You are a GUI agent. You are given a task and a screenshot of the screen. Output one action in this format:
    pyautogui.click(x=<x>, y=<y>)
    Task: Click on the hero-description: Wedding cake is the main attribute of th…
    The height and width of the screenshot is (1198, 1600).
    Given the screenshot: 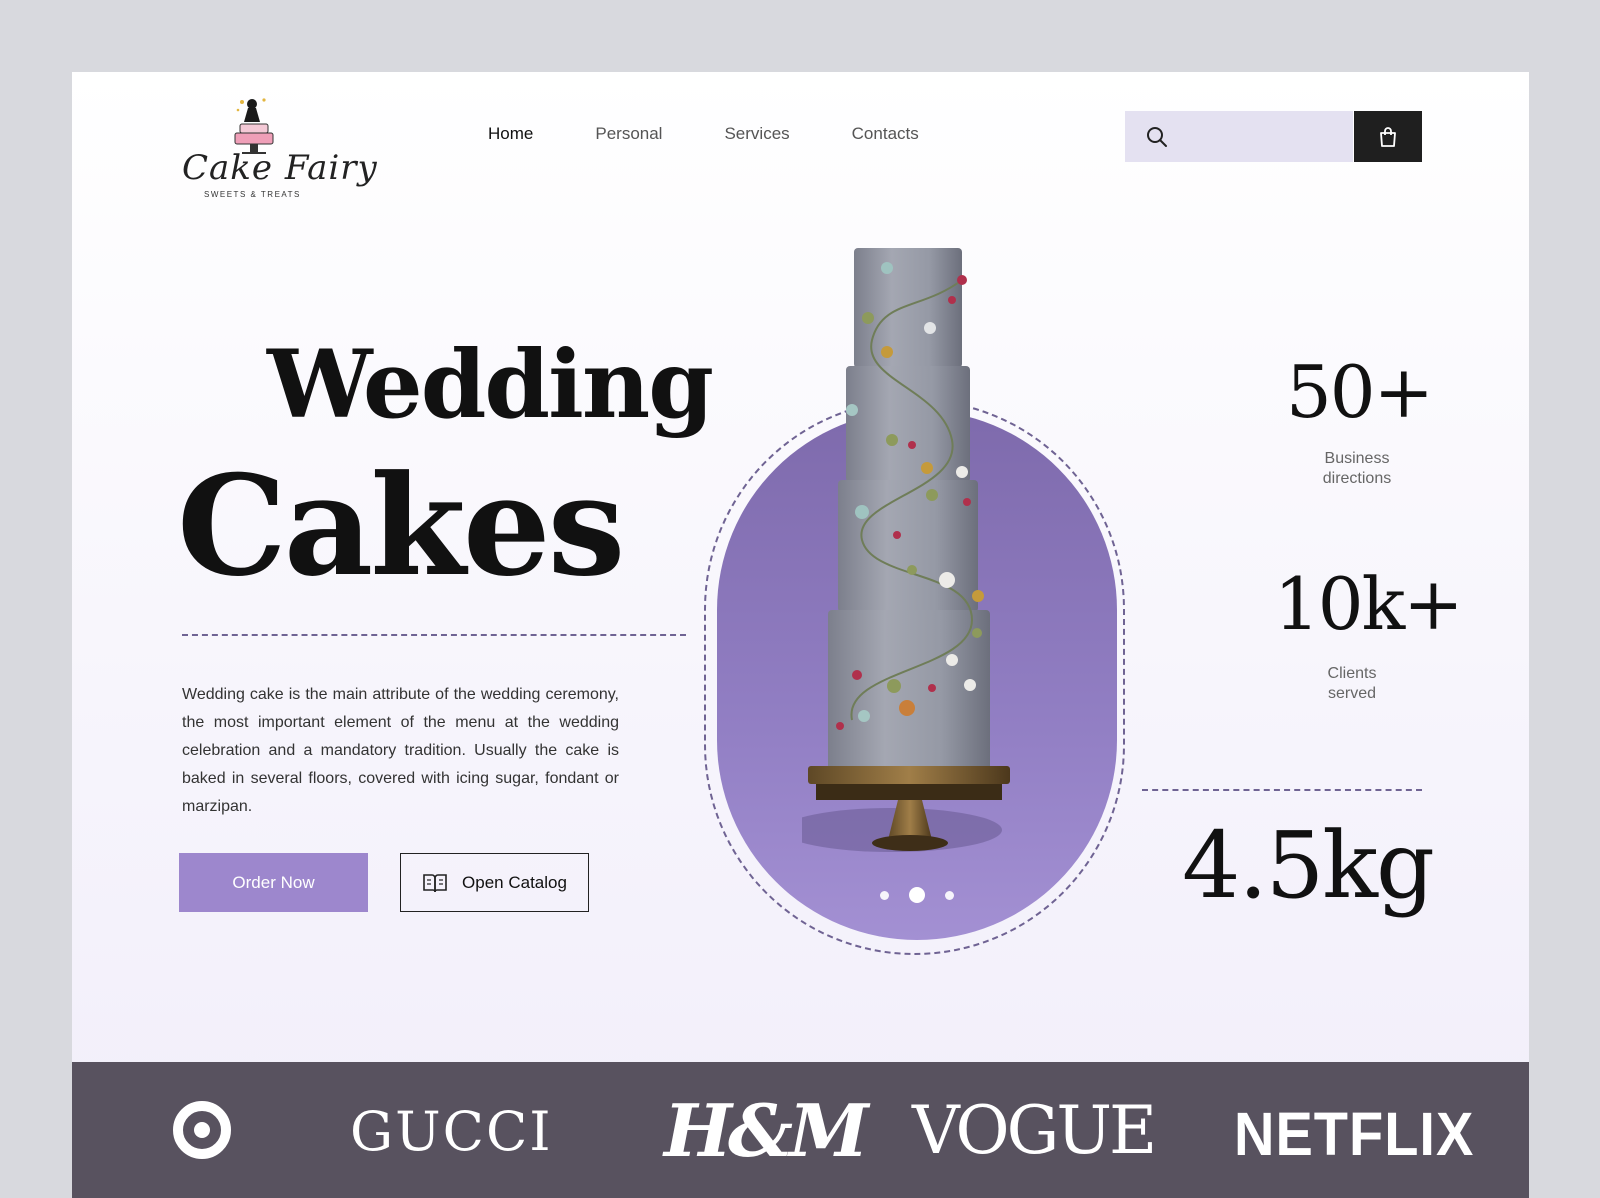 What is the action you would take?
    pyautogui.click(x=400, y=750)
    